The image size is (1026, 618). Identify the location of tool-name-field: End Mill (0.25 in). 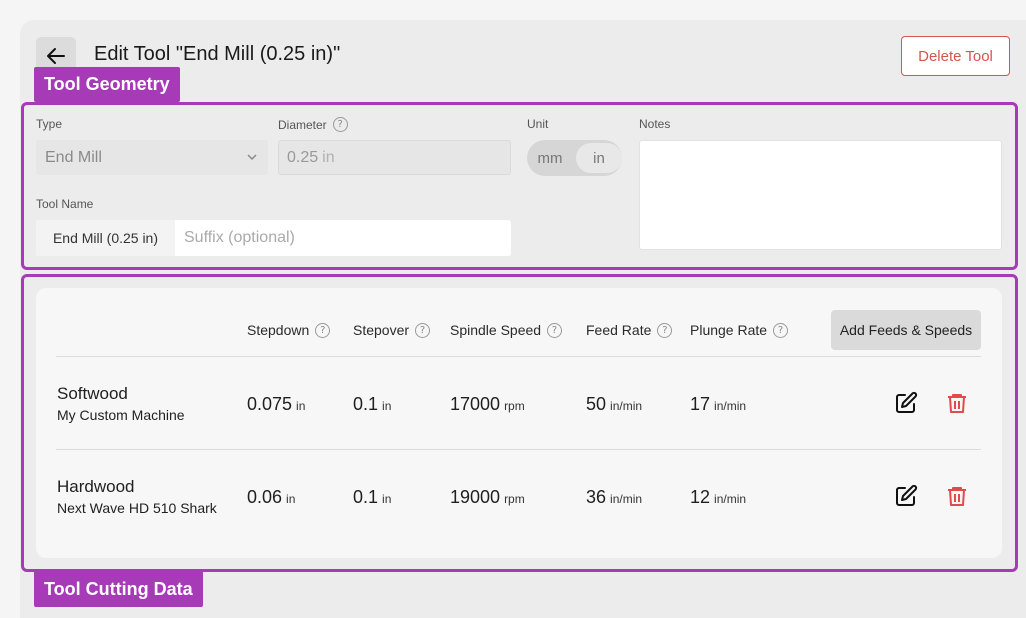
(273, 238).